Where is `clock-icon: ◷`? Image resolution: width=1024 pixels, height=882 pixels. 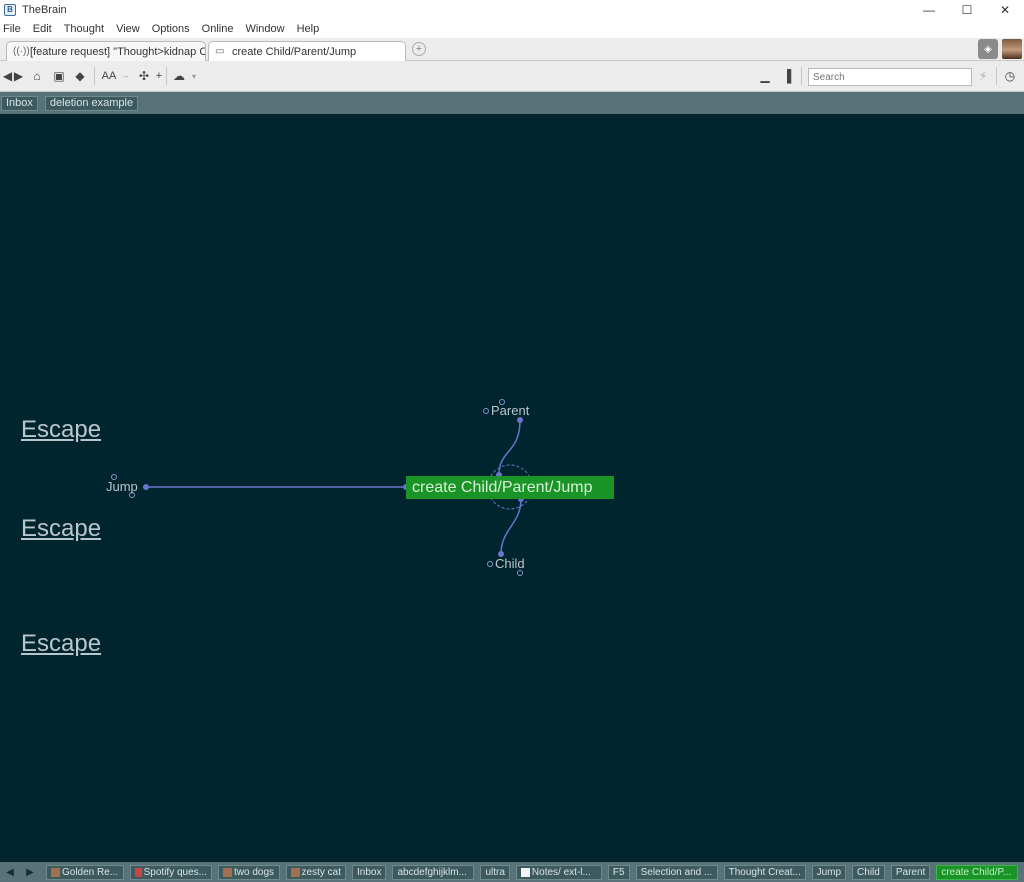
clock-icon: ◷ is located at coordinates (1010, 76).